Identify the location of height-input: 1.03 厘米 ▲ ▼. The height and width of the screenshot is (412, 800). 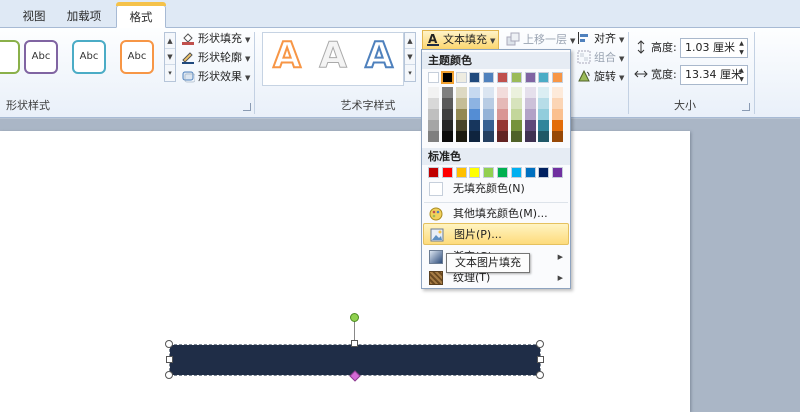
(714, 48).